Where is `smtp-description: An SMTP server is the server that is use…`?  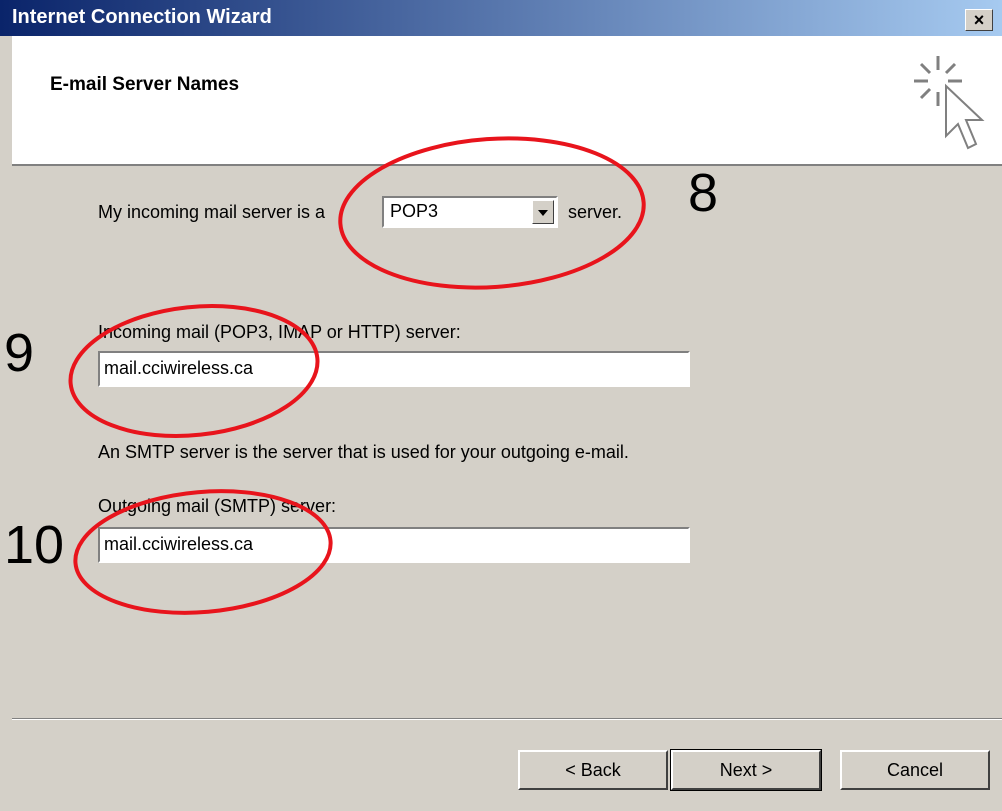
smtp-description: An SMTP server is the server that is use… is located at coordinates (363, 452).